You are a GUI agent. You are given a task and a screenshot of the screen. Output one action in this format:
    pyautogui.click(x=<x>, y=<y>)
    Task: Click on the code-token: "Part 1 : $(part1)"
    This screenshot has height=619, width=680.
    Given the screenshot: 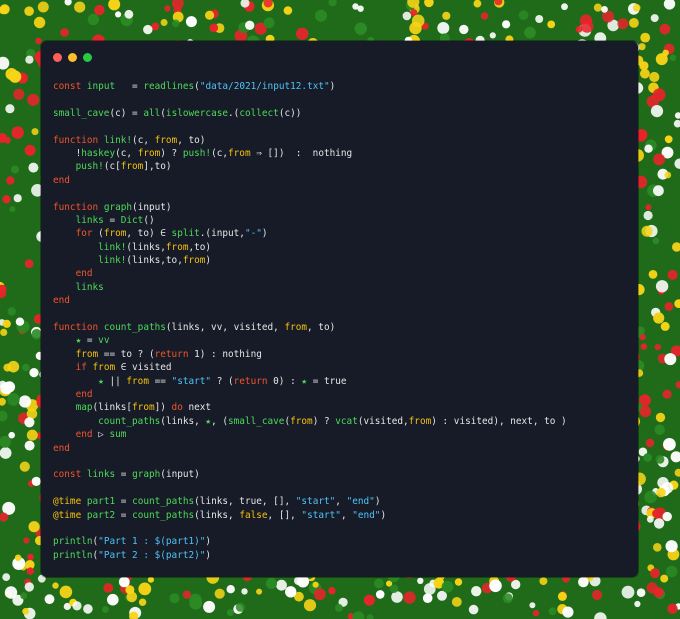 What is the action you would take?
    pyautogui.click(x=152, y=542)
    